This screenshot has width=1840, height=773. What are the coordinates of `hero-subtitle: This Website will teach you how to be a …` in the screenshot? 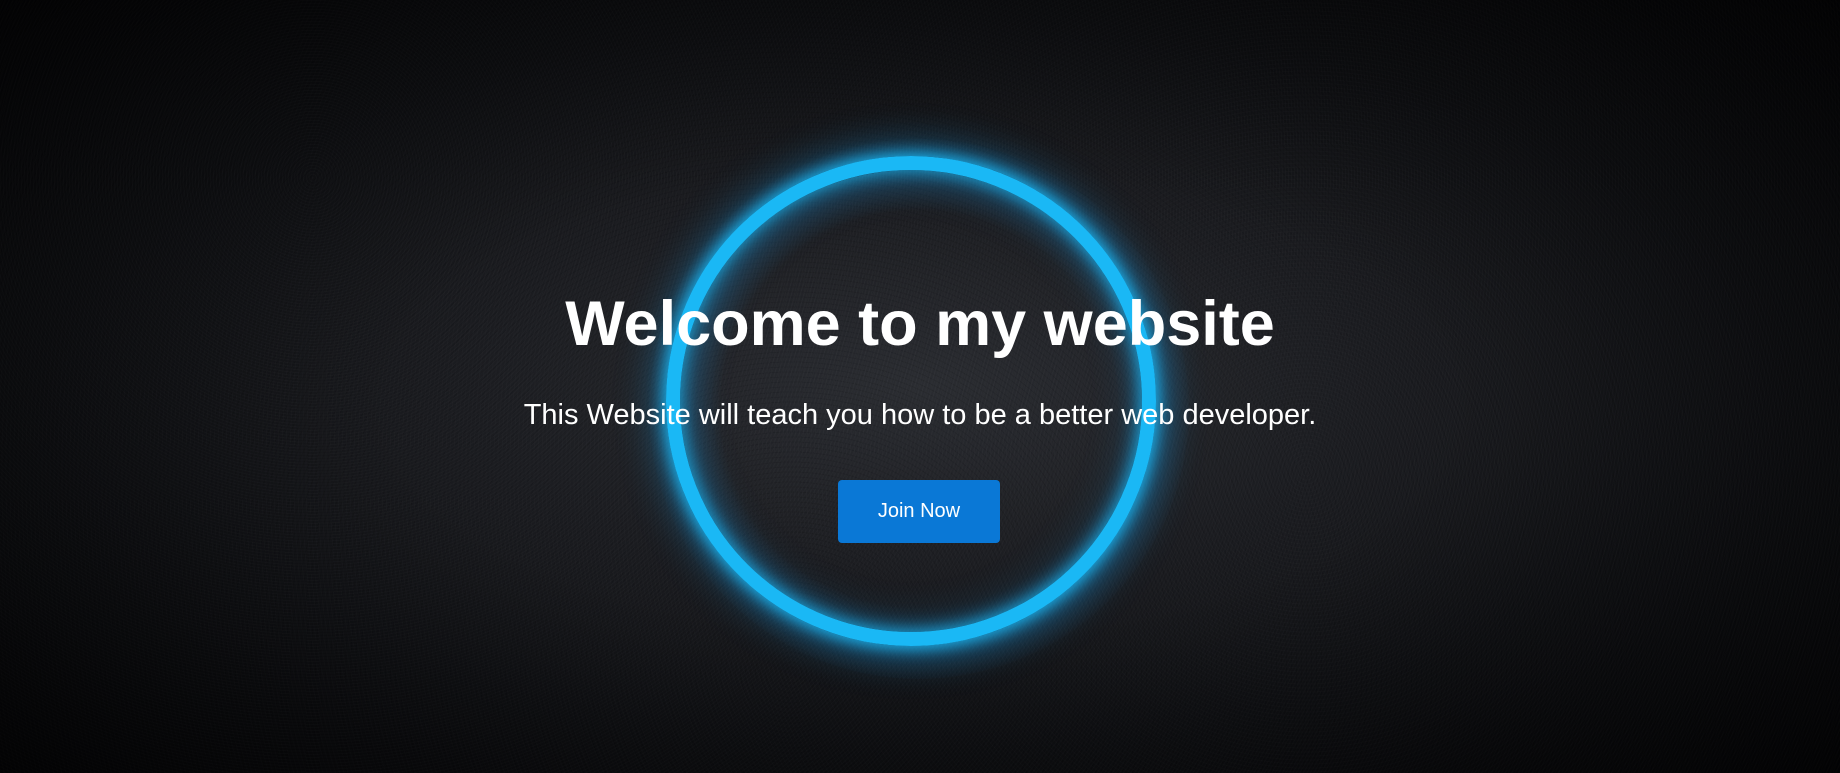 It's located at (920, 415).